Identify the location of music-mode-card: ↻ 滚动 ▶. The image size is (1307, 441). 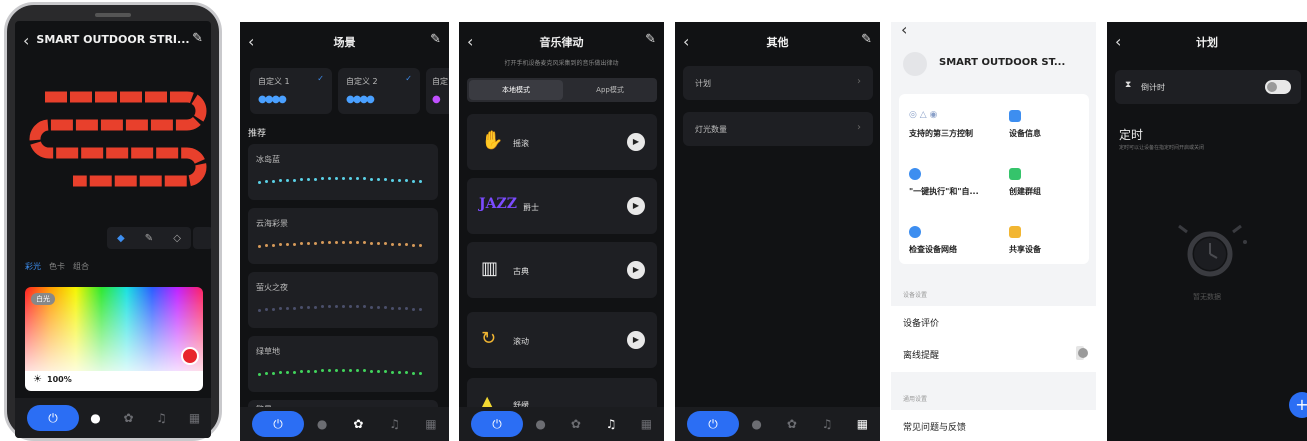
(562, 340).